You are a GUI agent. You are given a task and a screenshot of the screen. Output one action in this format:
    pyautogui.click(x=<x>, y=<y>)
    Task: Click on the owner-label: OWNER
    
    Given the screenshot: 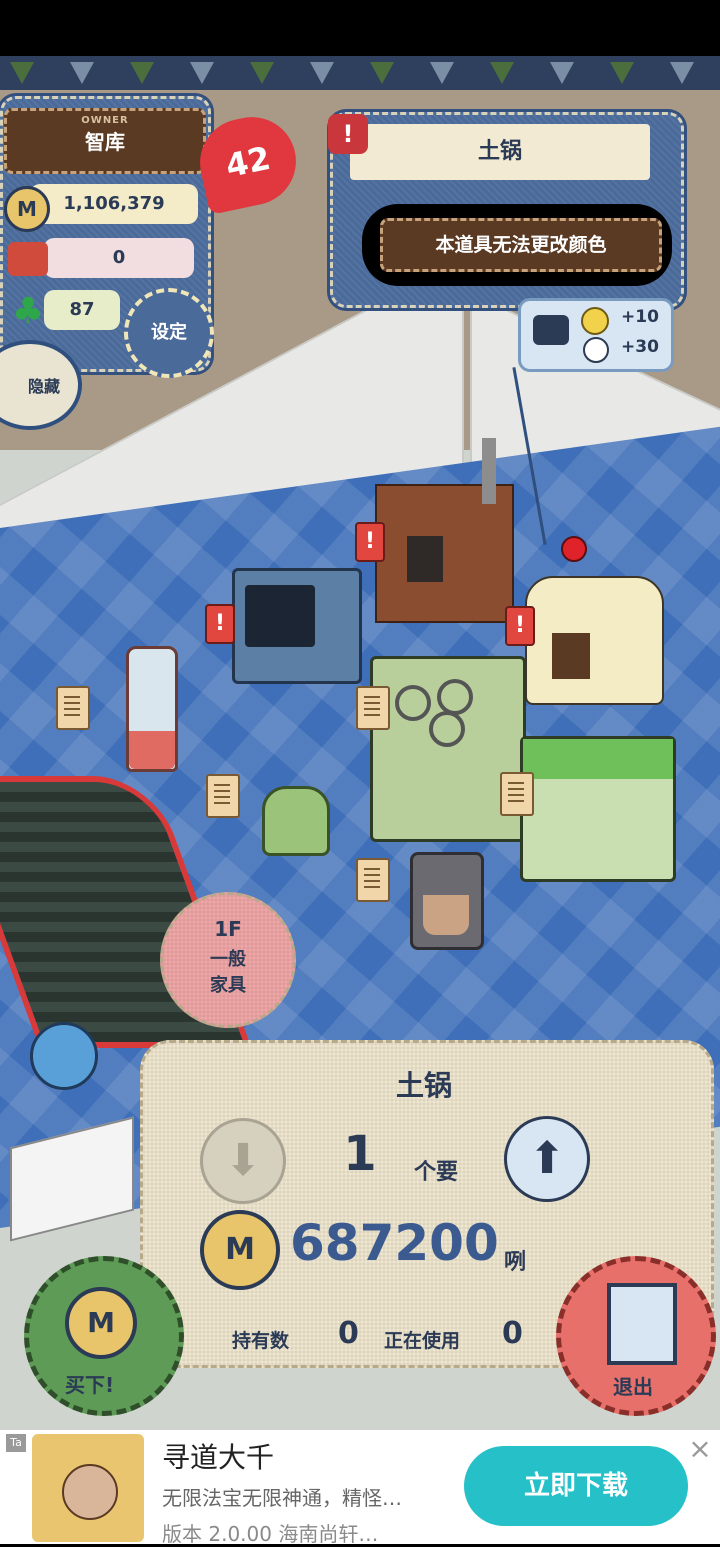 What is the action you would take?
    pyautogui.click(x=105, y=120)
    